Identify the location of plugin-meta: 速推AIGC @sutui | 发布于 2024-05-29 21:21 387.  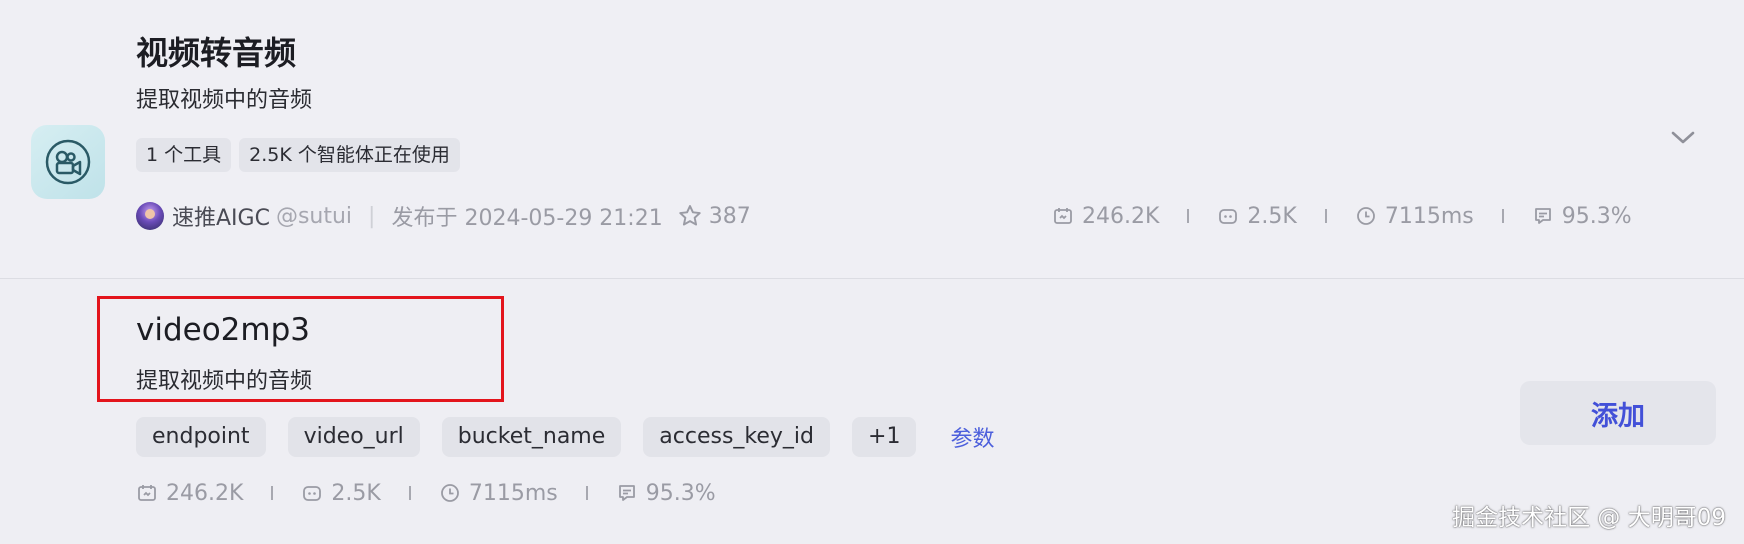
(443, 216).